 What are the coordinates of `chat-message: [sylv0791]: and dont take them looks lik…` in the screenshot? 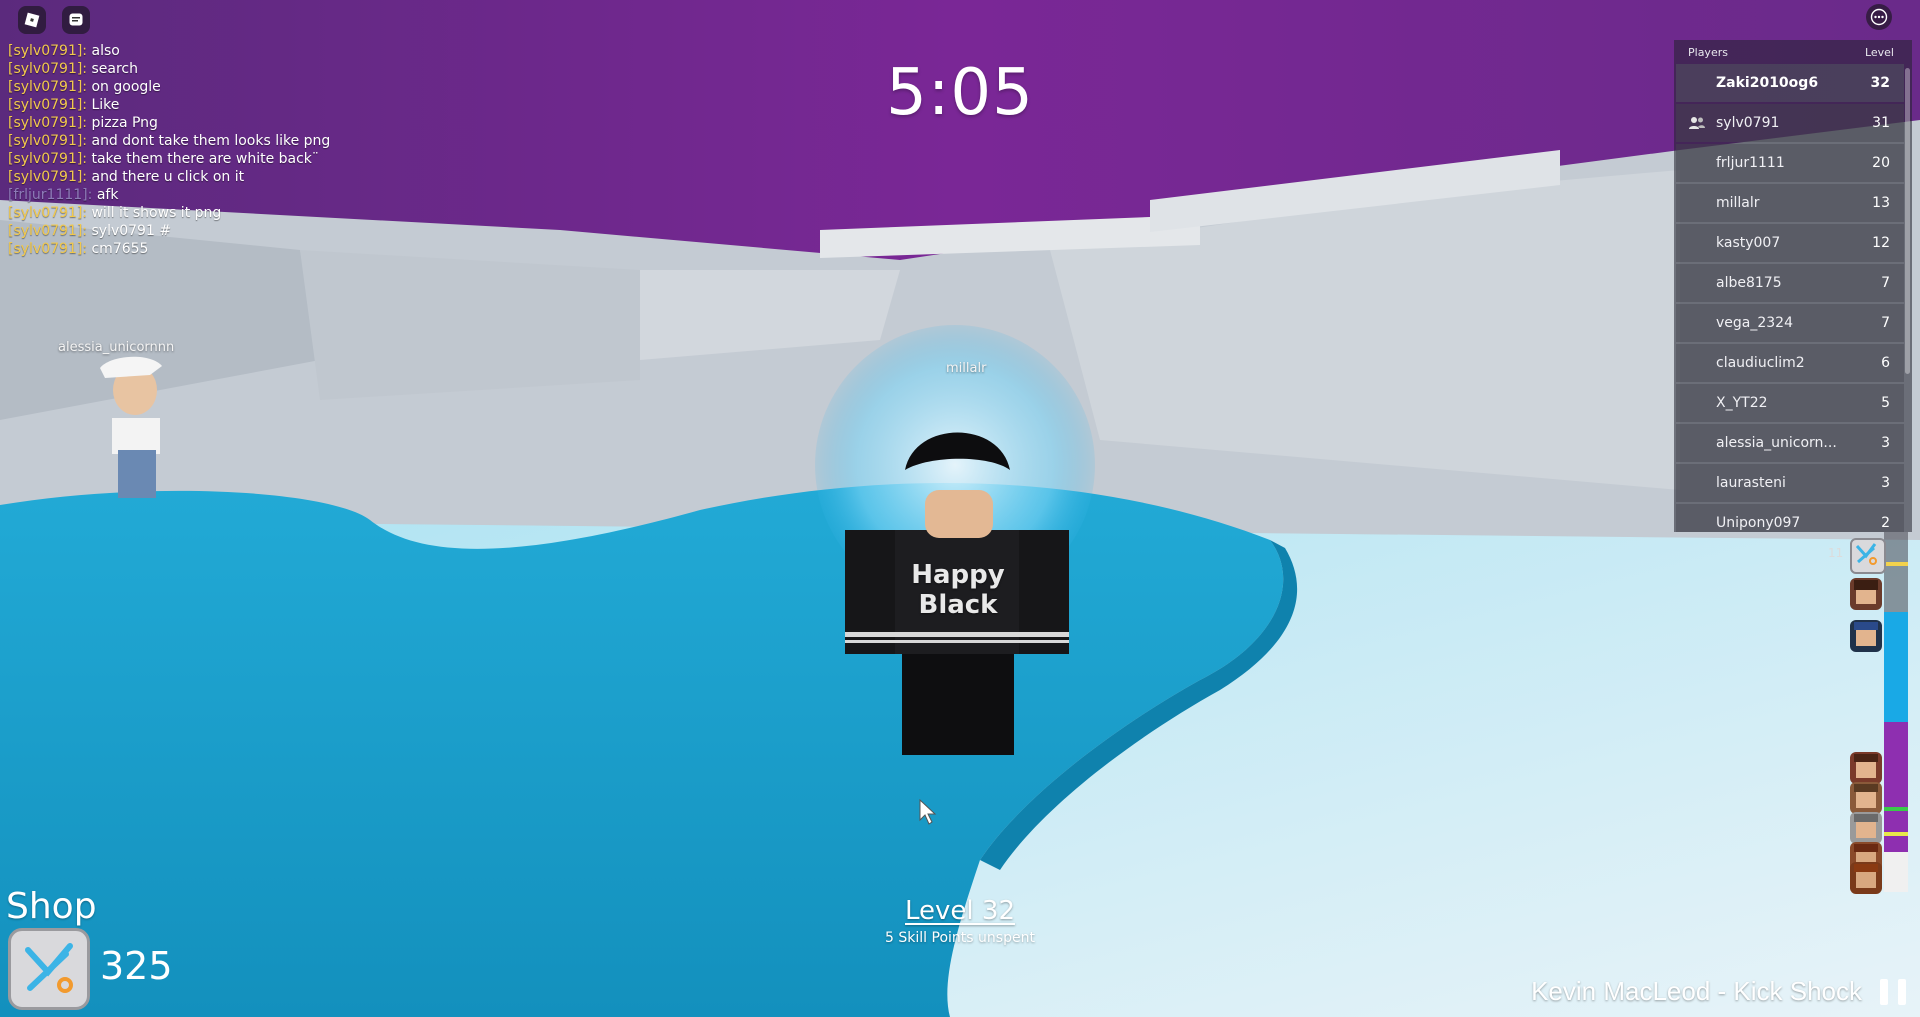 It's located at (268, 141).